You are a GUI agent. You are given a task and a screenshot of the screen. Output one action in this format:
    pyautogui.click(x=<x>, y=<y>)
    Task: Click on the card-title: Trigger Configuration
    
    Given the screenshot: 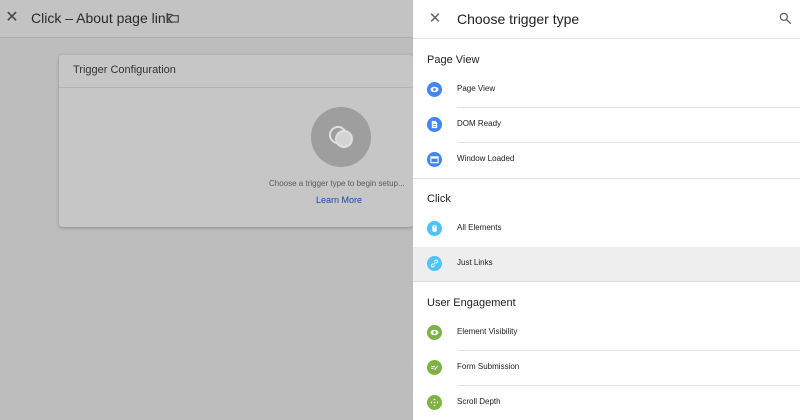 What is the action you would take?
    pyautogui.click(x=124, y=70)
    